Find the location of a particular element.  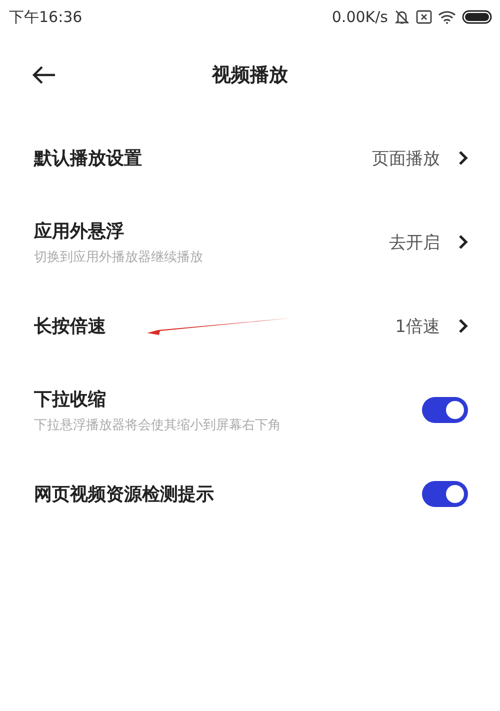

setting-description: 切换到应用外播放器继续播放 is located at coordinates (118, 257).